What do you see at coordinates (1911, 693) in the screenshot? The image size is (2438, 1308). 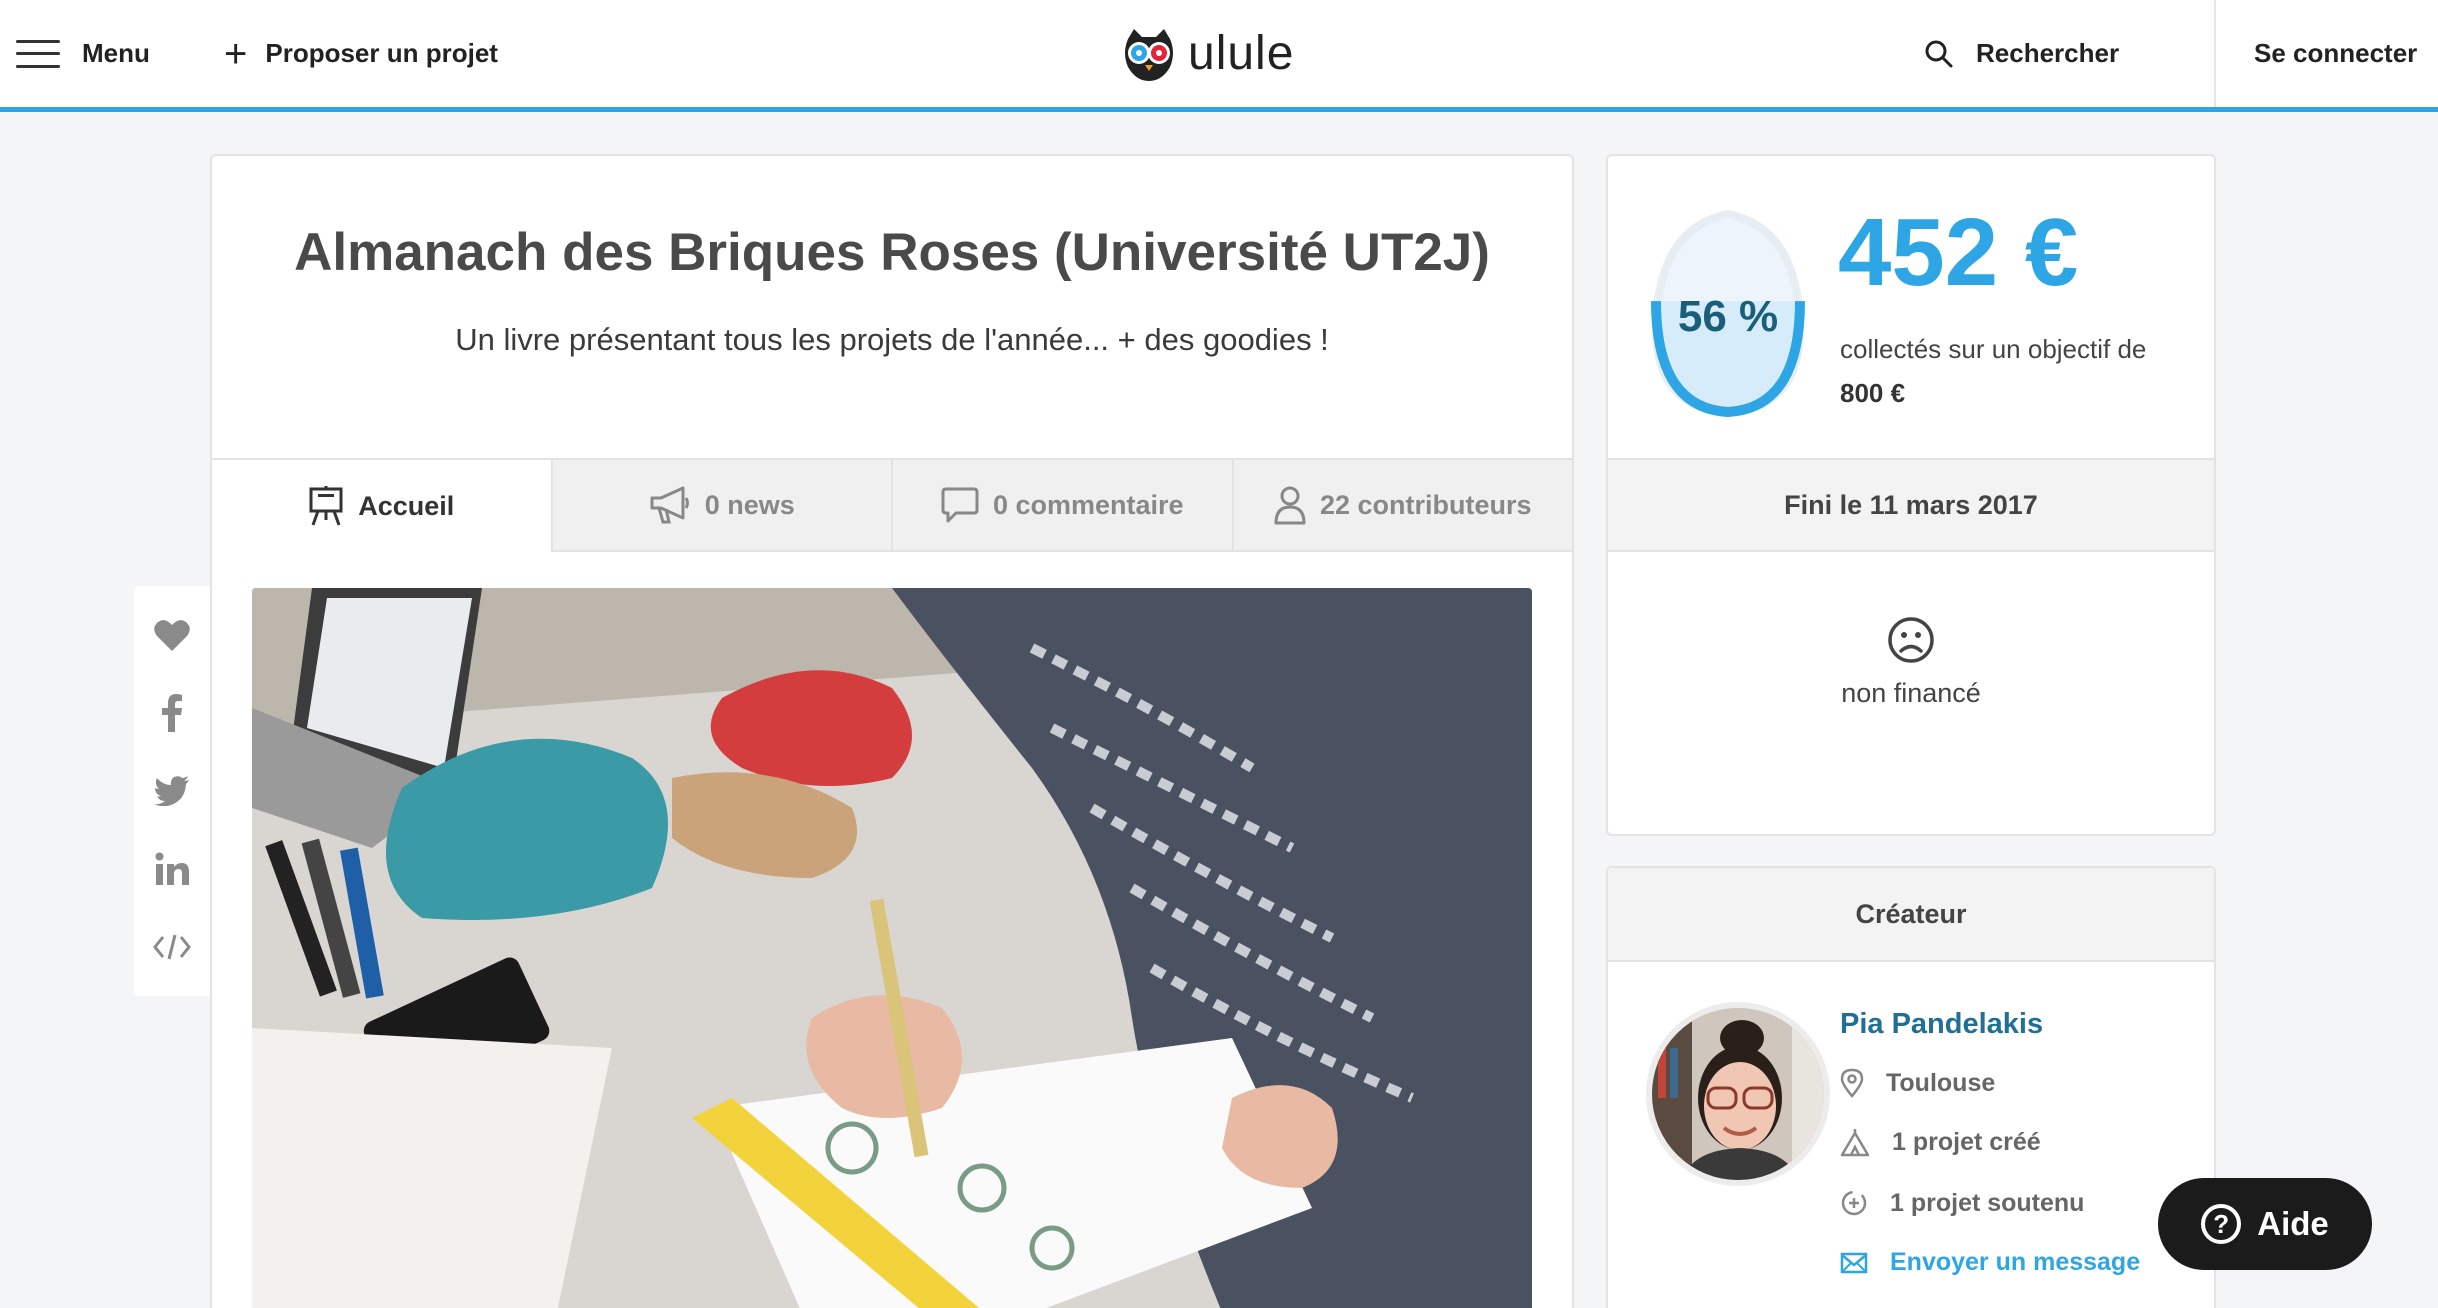 I see `funding-status: non financé` at bounding box center [1911, 693].